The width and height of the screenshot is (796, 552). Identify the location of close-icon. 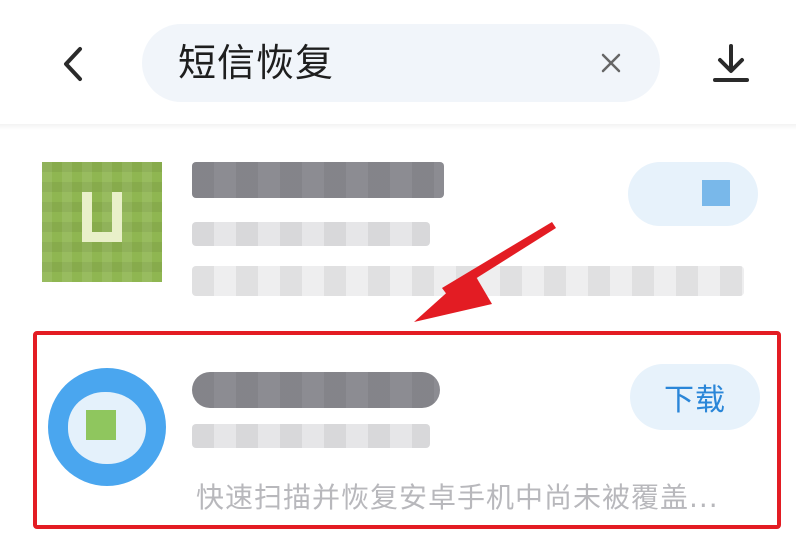
(611, 63).